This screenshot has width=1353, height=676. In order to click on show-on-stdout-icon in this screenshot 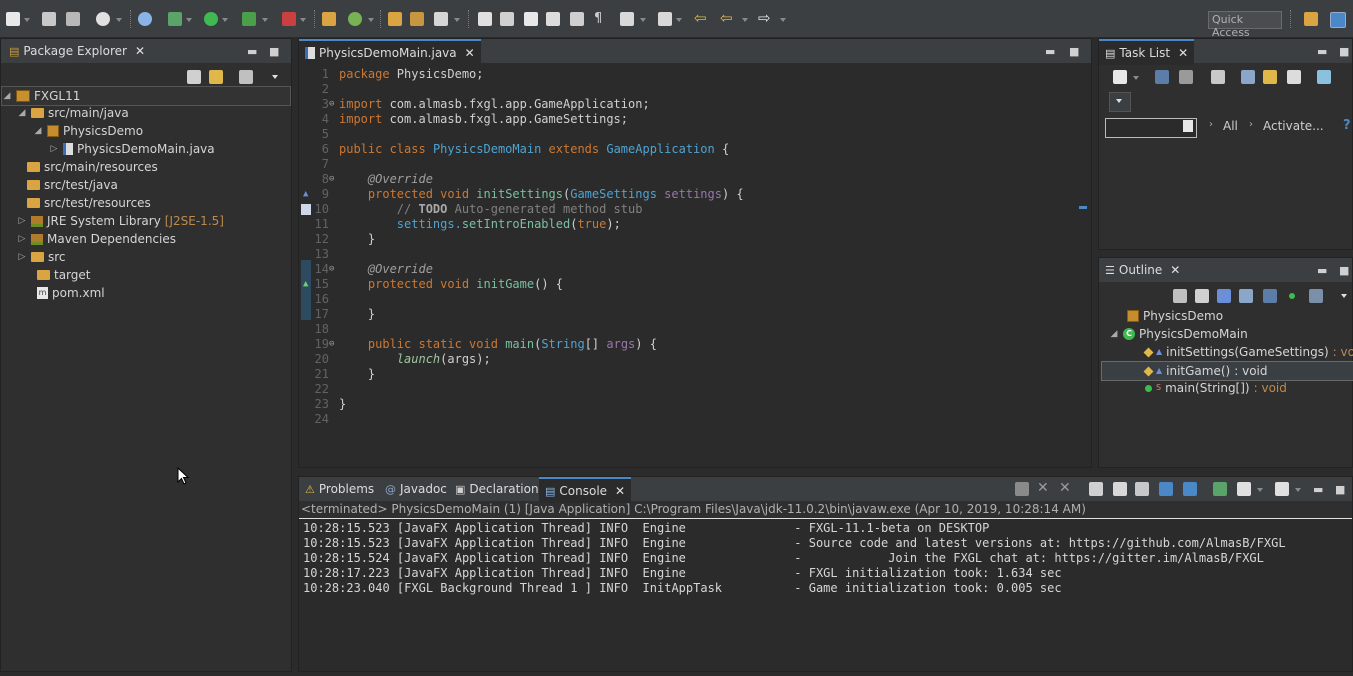, I will do `click(1166, 489)`.